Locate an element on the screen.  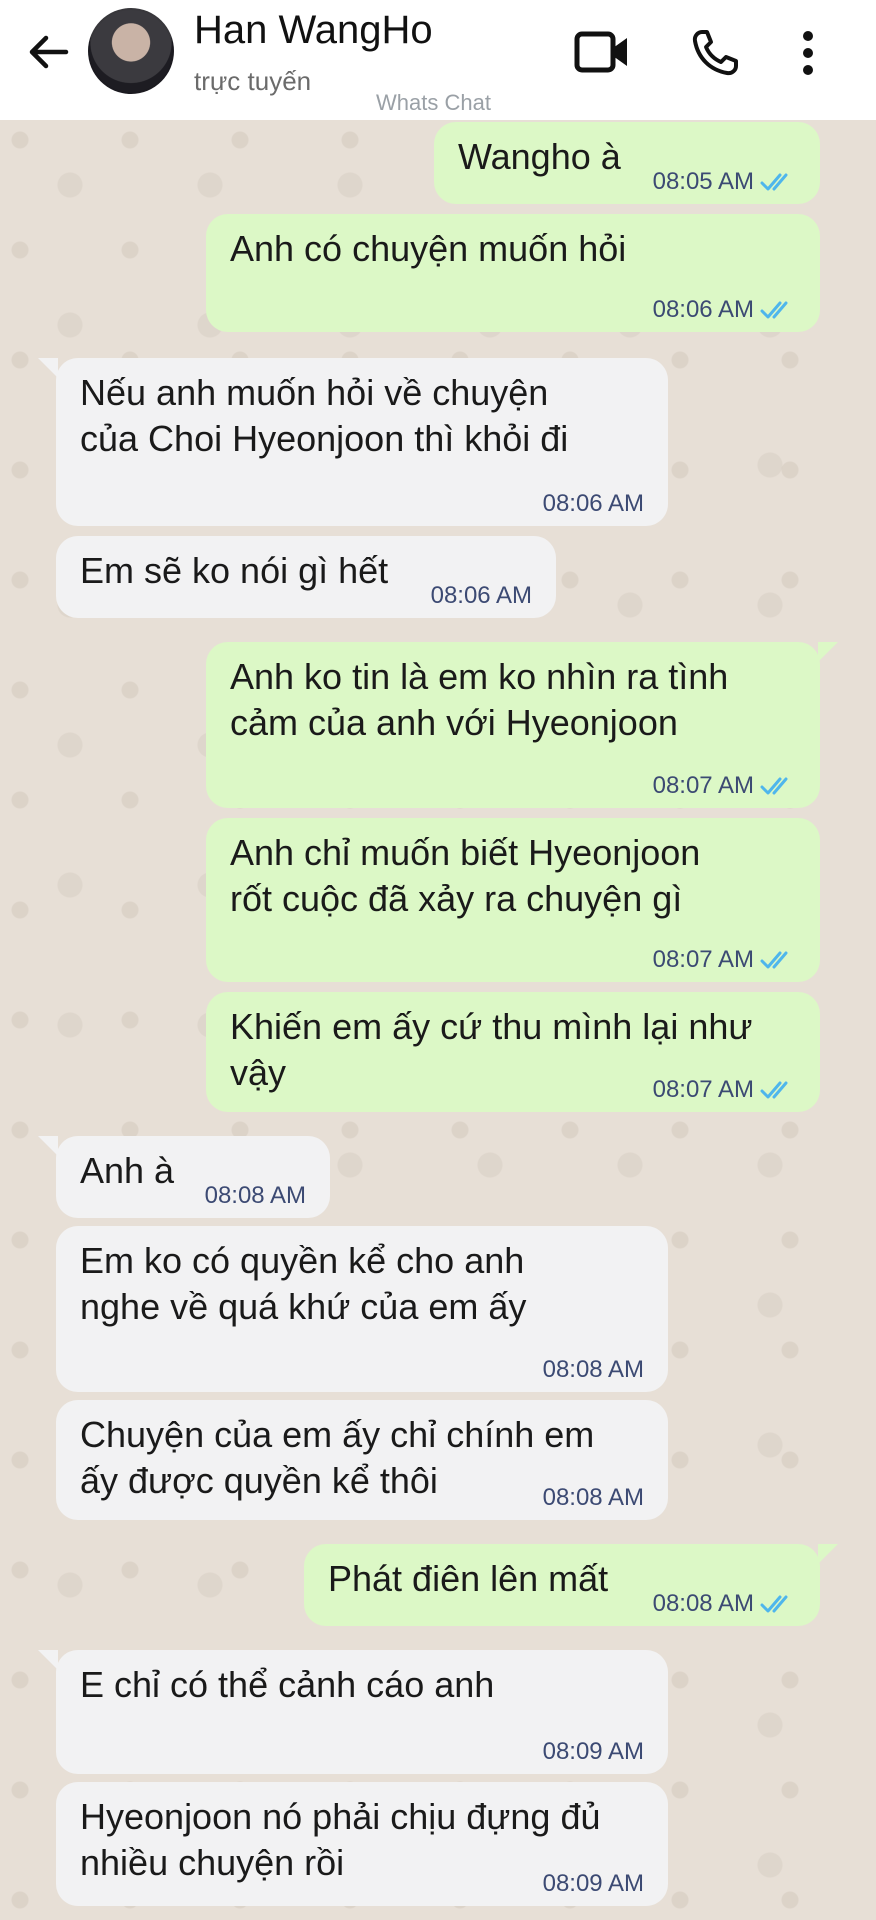
watermark: Whats Chat is located at coordinates (433, 102).